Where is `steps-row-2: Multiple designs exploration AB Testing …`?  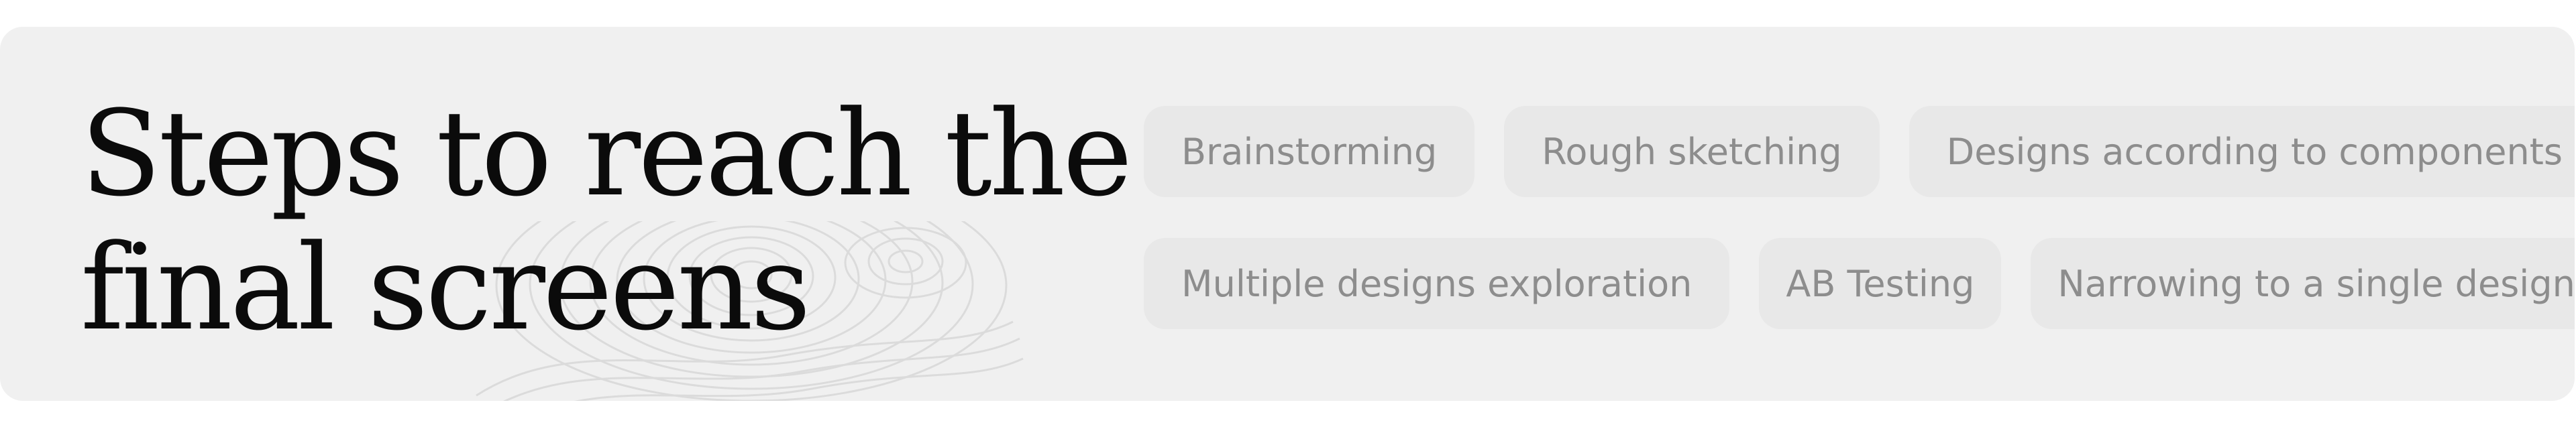 steps-row-2: Multiple designs exploration AB Testing … is located at coordinates (1859, 283).